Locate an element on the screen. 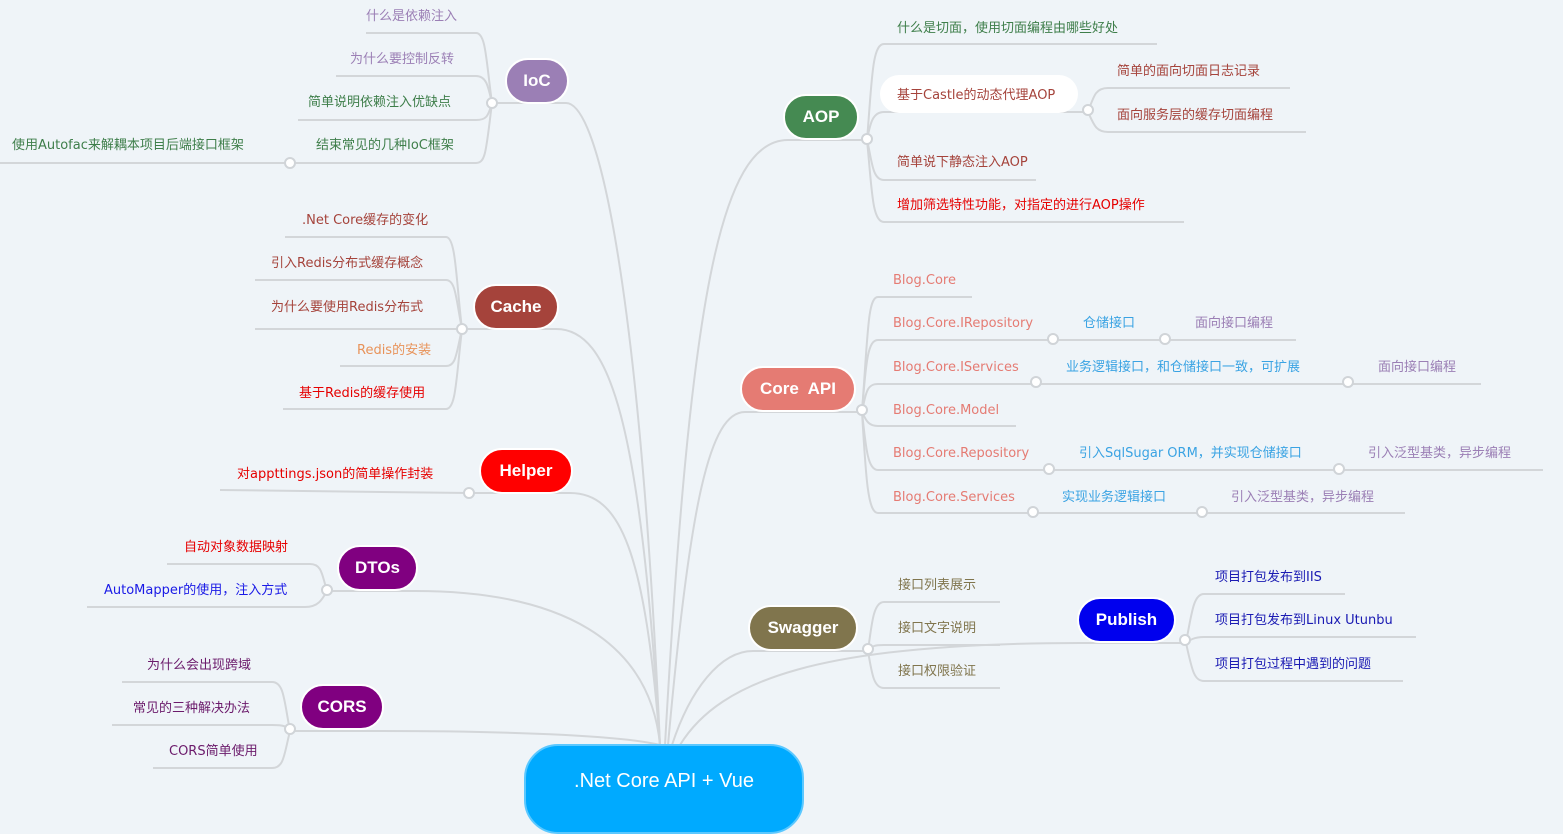 Image resolution: width=1563 pixels, height=834 pixels. subtopic: 接口列表展示 is located at coordinates (937, 586).